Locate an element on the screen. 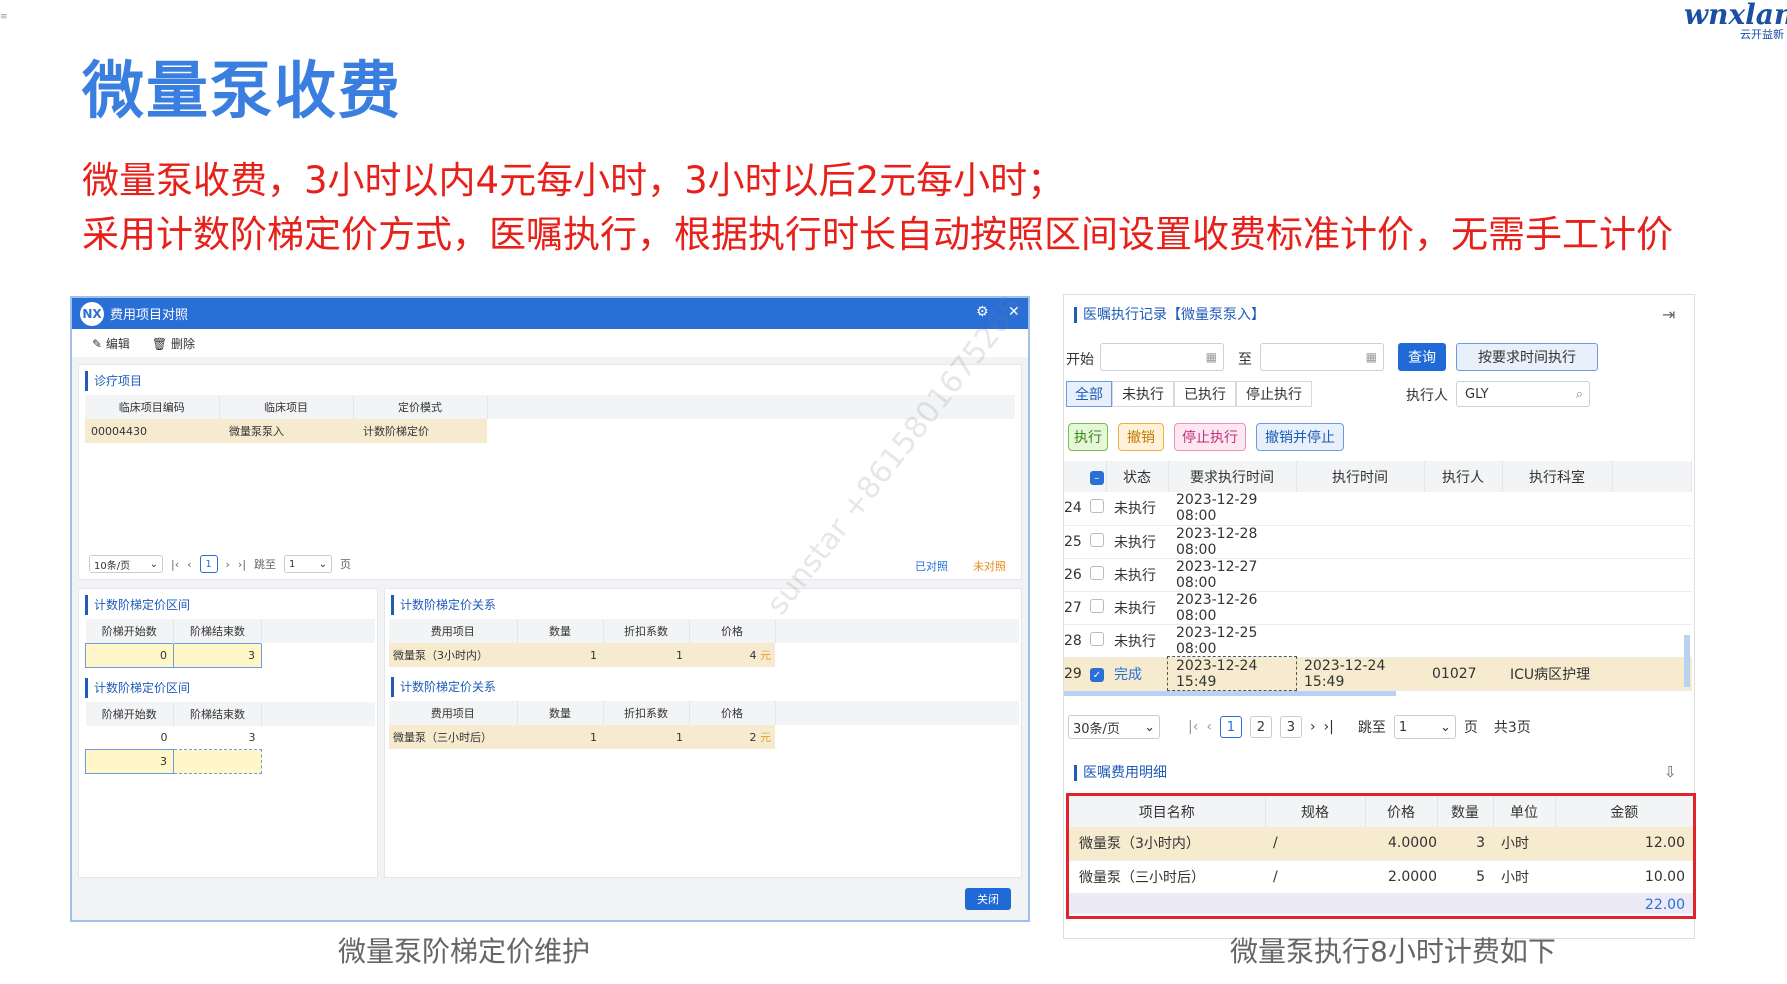  page-3: 3 is located at coordinates (1290, 727).